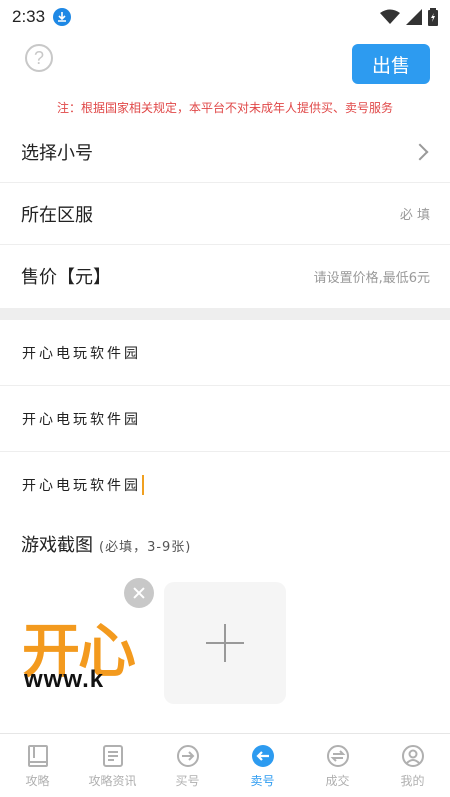  Describe the element at coordinates (145, 547) in the screenshot. I see `screenshots-hint: (必填，3-9张)` at that location.